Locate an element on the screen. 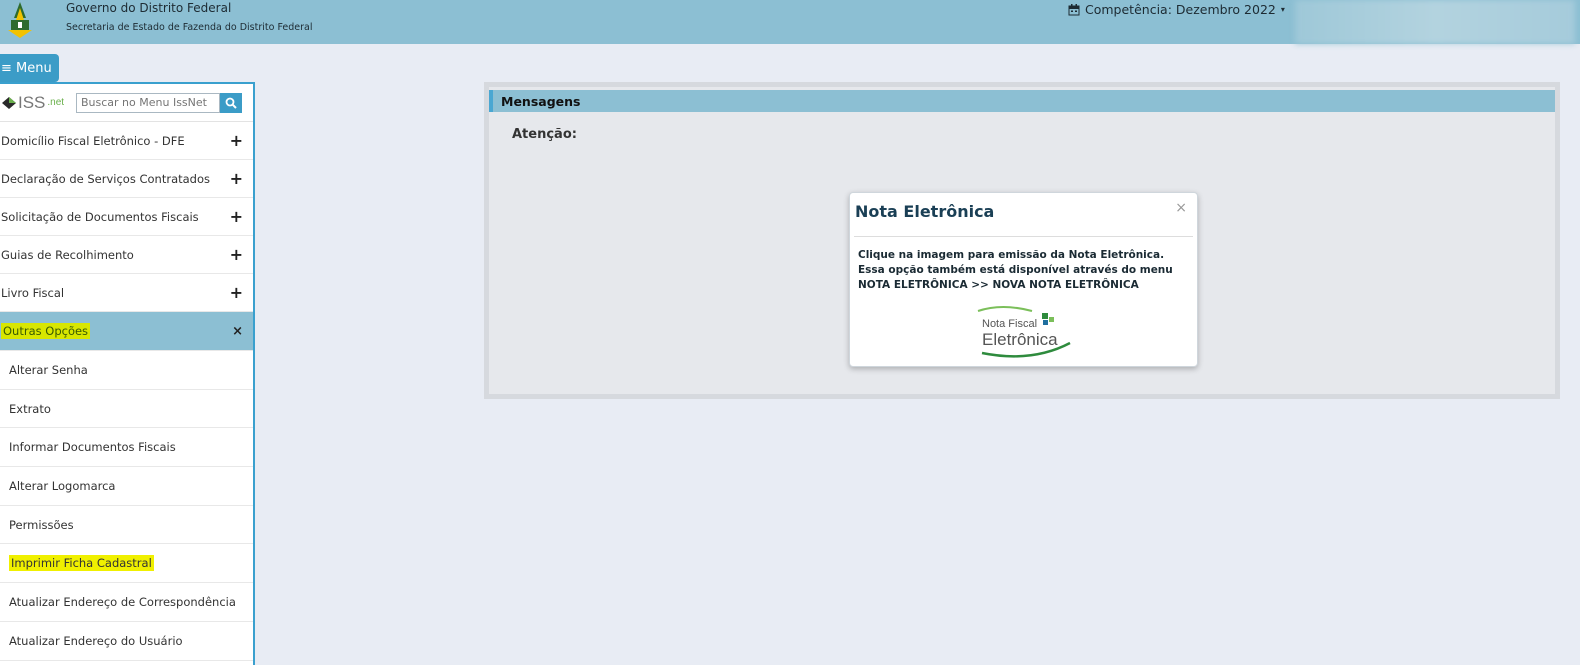  government-title: Governo do Distrito Federal is located at coordinates (149, 8).